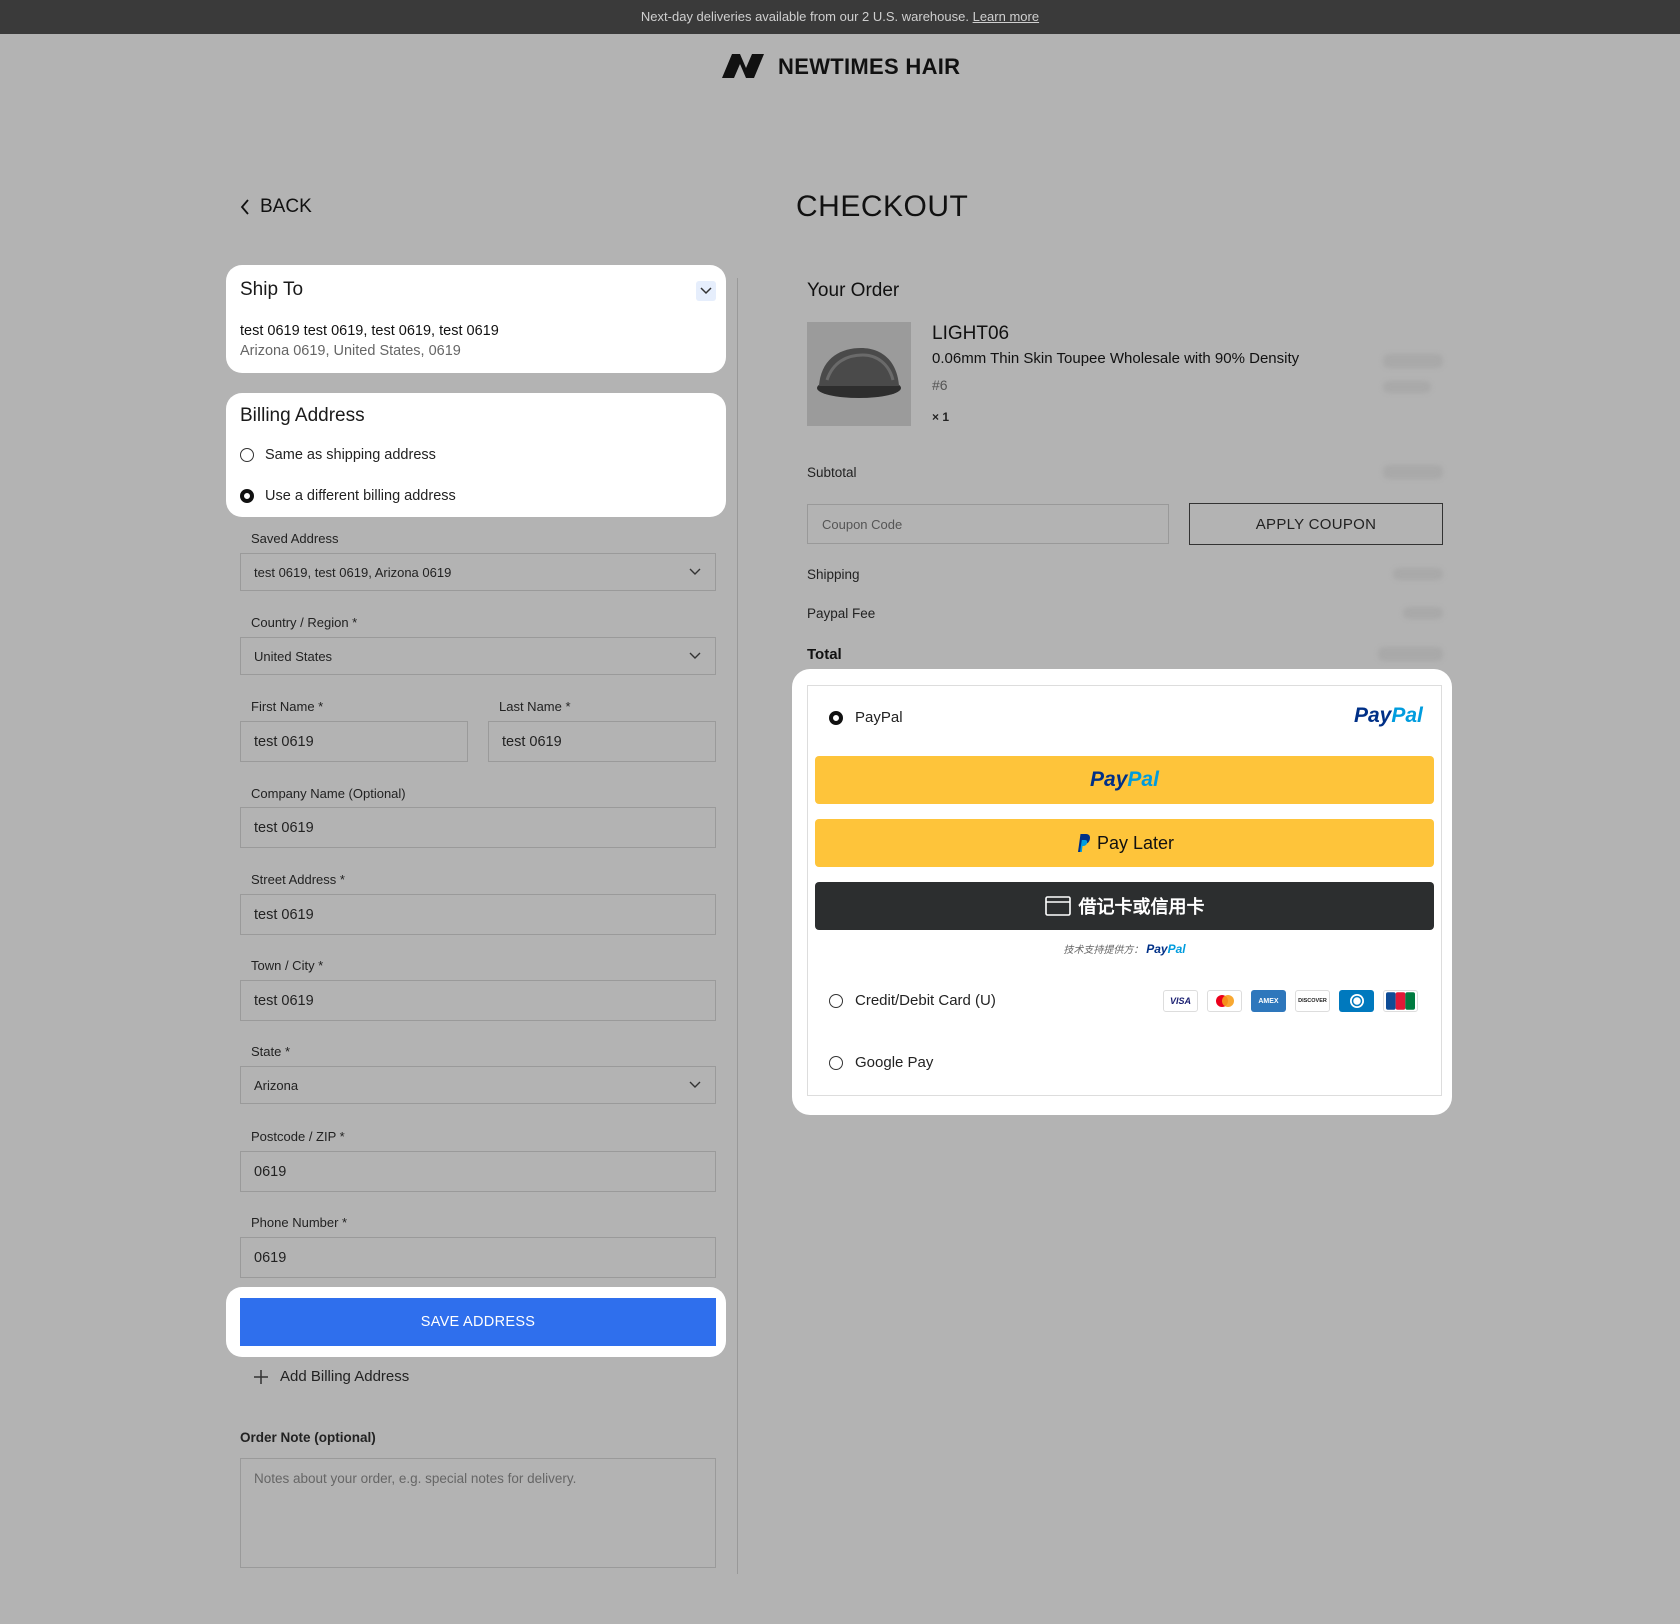 Image resolution: width=1680 pixels, height=1624 pixels. Describe the element at coordinates (853, 290) in the screenshot. I see `your-order-title: Your Order` at that location.